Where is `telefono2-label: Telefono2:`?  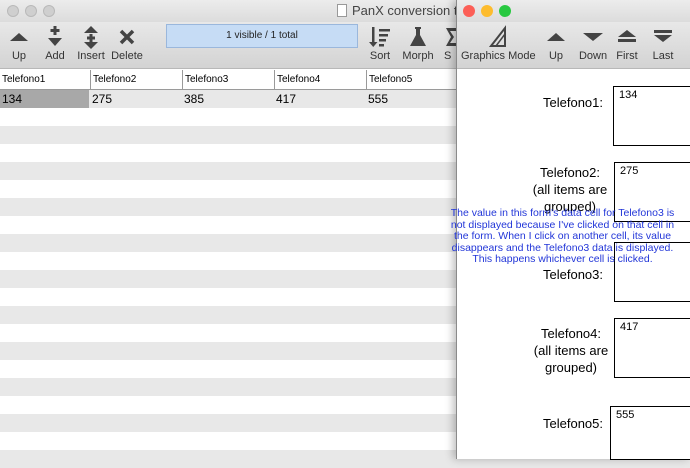
telefono2-label: Telefono2: is located at coordinates (570, 172).